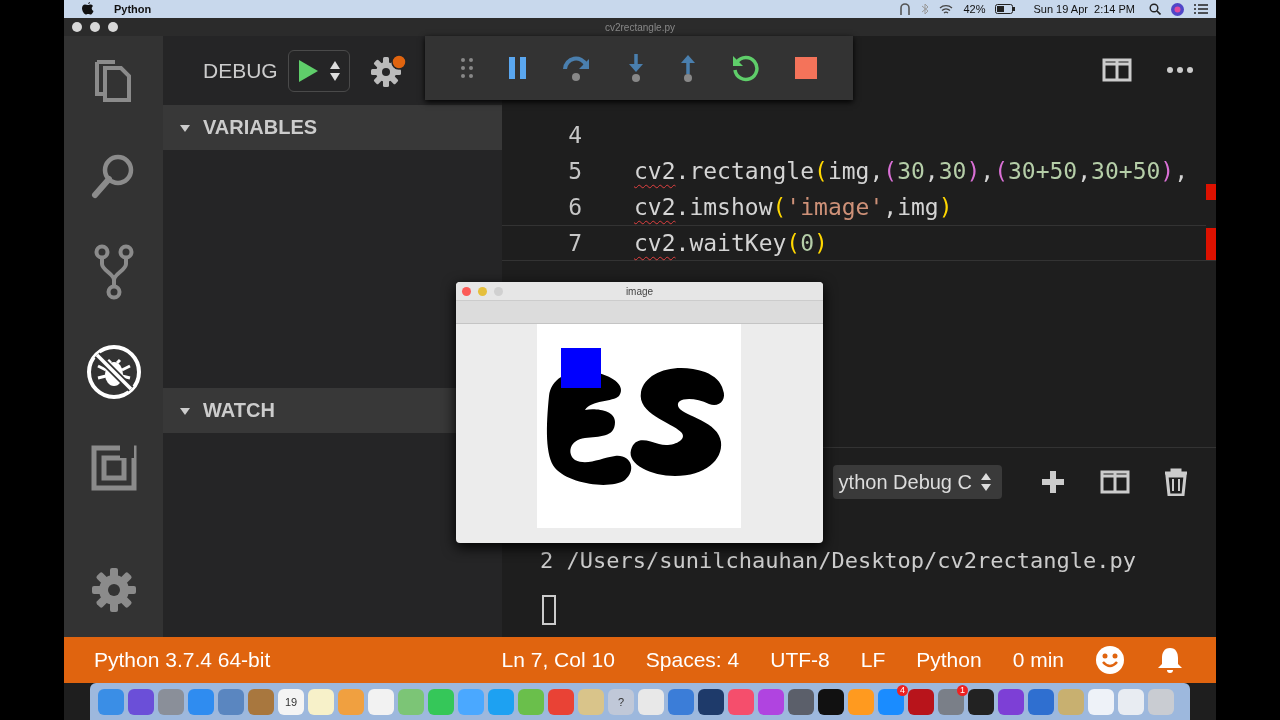  Describe the element at coordinates (574, 243) in the screenshot. I see `line-number: 7` at that location.